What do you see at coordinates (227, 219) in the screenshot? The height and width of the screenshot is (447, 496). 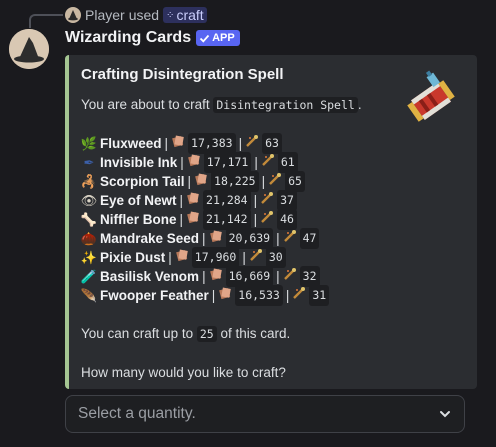 I see `ingredient-owned: 21,142` at bounding box center [227, 219].